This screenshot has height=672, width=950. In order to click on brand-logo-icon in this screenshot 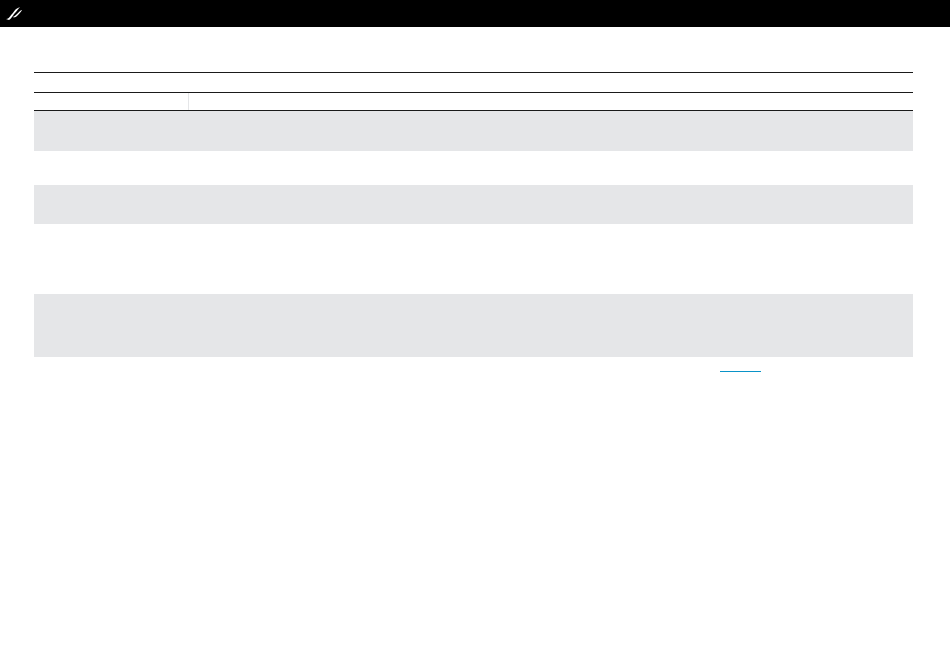, I will do `click(14, 13)`.